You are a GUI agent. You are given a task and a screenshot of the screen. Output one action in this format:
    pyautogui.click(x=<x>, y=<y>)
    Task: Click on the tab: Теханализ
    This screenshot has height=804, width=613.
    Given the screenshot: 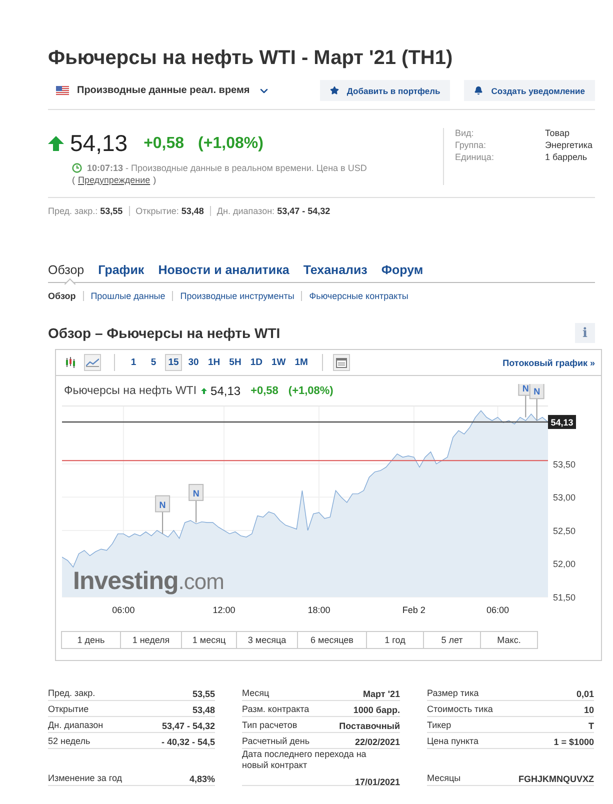 What is the action you would take?
    pyautogui.click(x=342, y=272)
    